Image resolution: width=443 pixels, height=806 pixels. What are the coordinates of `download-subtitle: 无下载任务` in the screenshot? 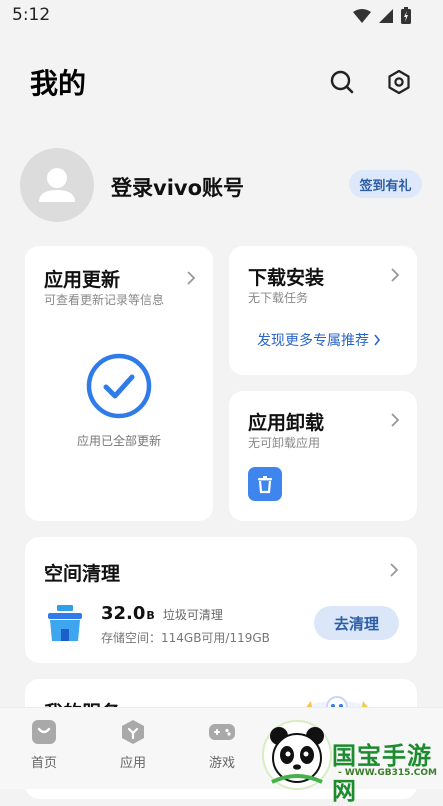 It's located at (278, 298).